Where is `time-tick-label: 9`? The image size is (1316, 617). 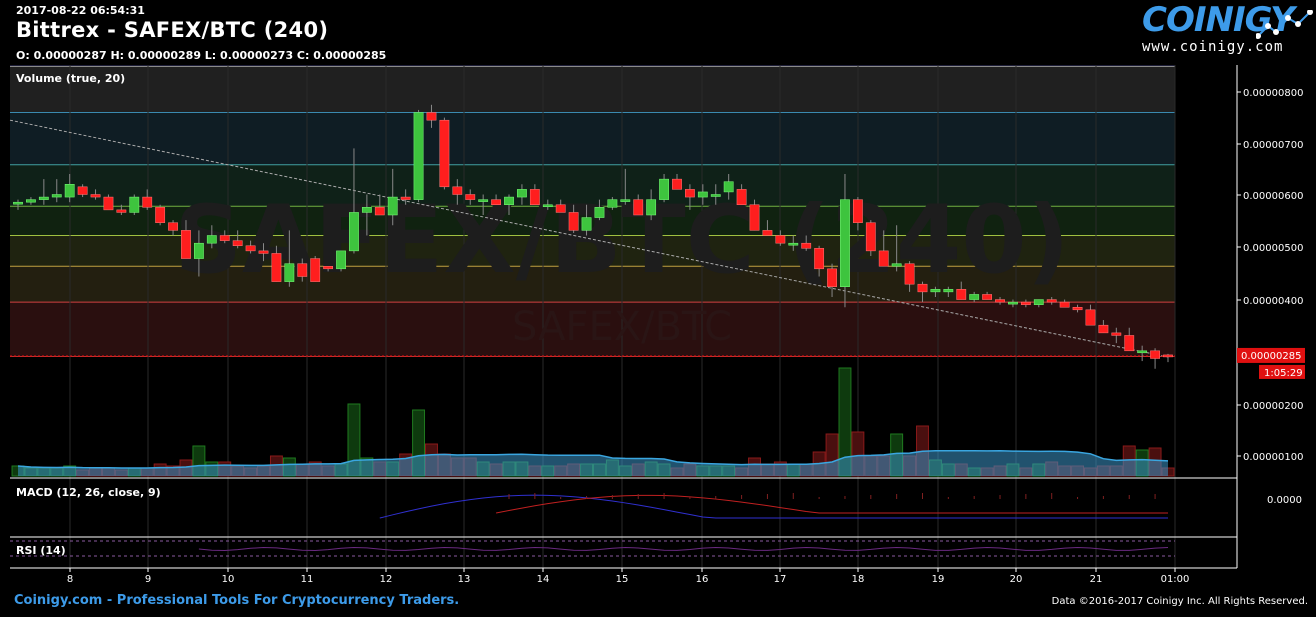
time-tick-label: 9 is located at coordinates (148, 579).